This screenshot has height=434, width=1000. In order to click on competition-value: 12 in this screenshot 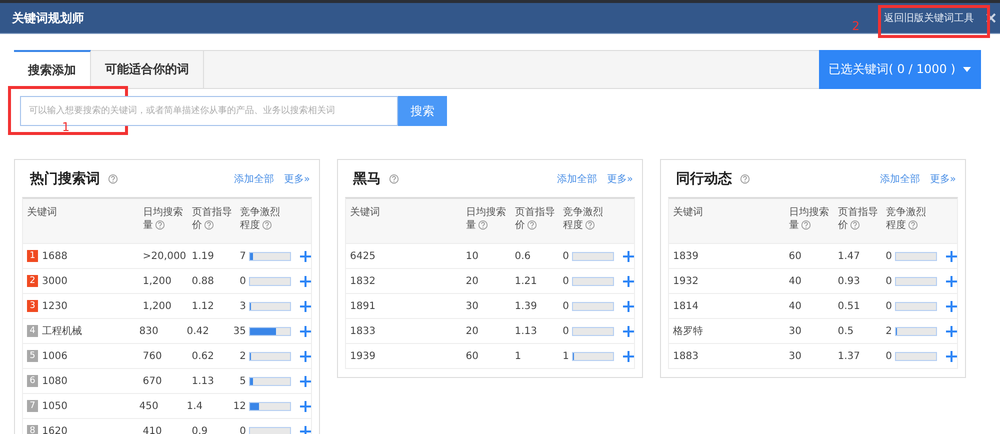, I will do `click(239, 406)`.